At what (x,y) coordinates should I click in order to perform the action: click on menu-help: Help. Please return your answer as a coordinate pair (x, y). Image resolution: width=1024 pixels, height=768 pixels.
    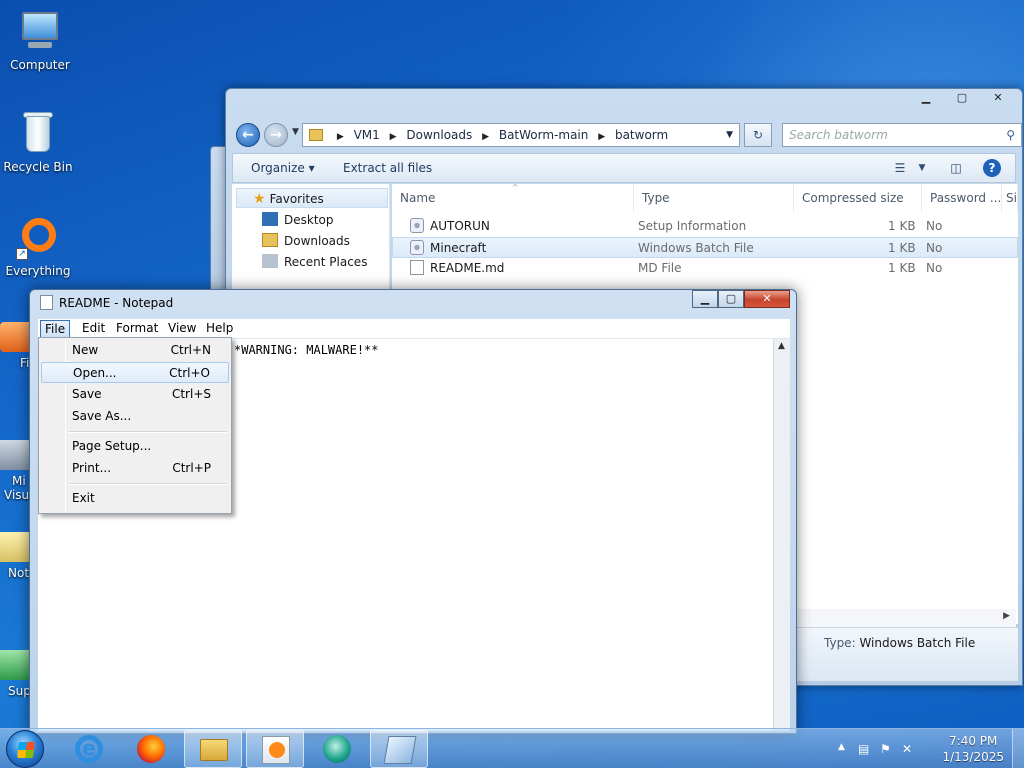
    Looking at the image, I should click on (219, 329).